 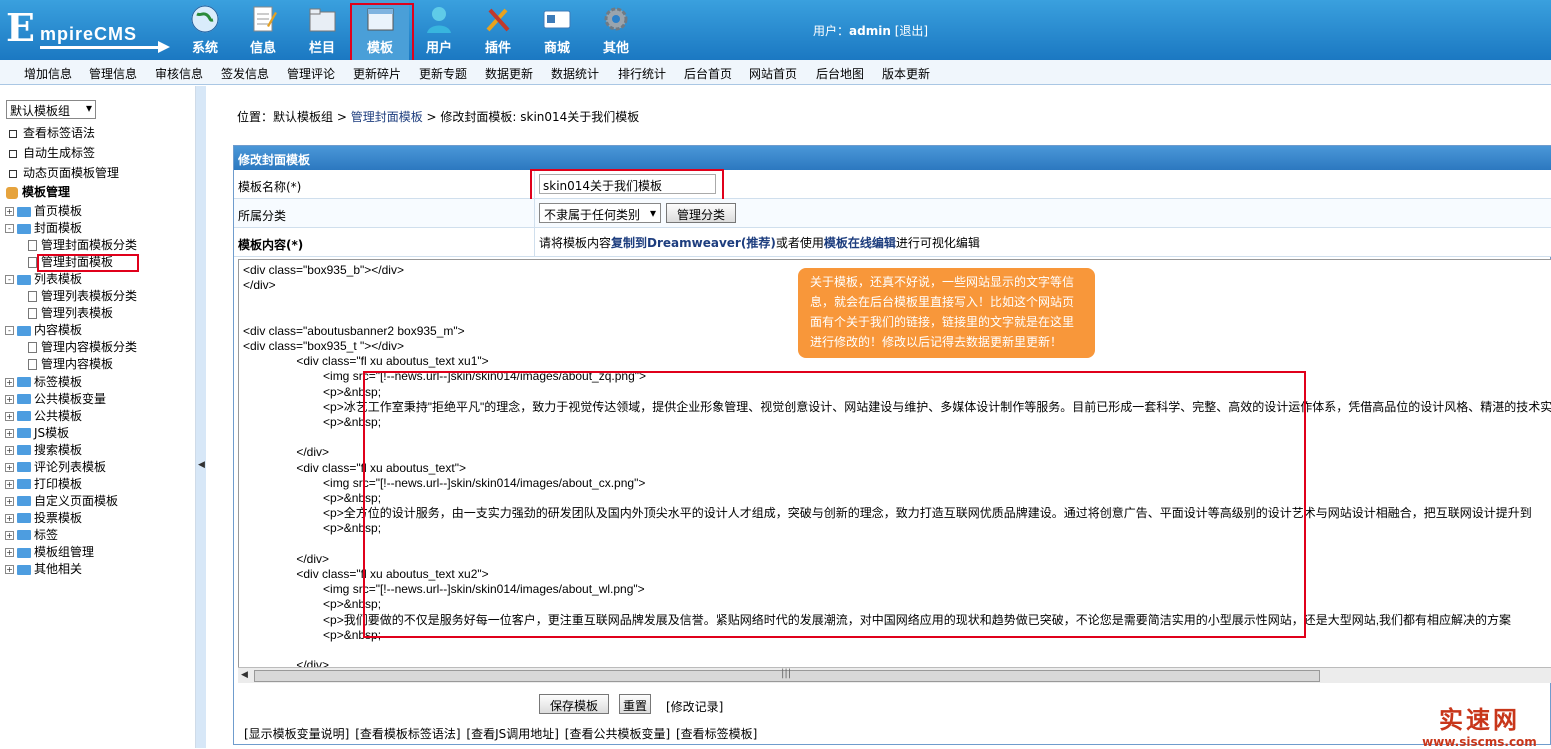 What do you see at coordinates (557, 30) in the screenshot?
I see `topnav-card: 商城` at bounding box center [557, 30].